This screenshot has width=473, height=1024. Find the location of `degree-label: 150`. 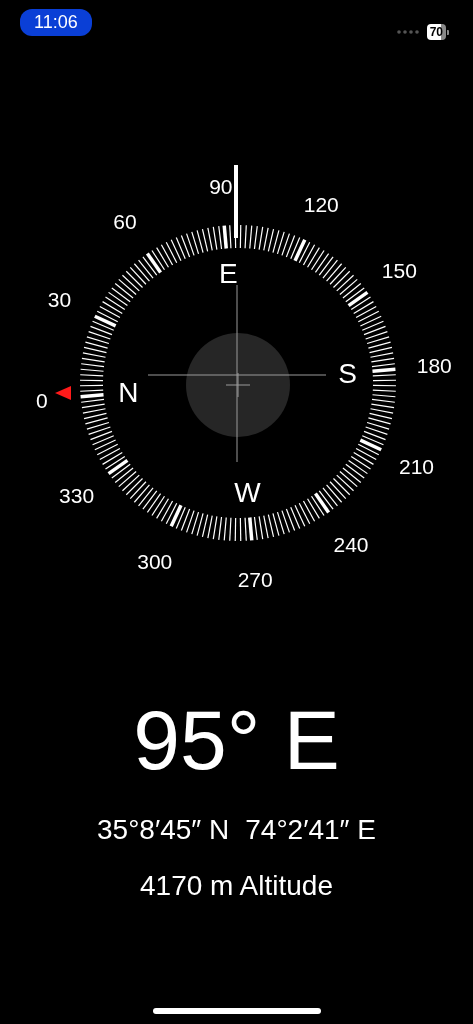

degree-label: 150 is located at coordinates (399, 270).